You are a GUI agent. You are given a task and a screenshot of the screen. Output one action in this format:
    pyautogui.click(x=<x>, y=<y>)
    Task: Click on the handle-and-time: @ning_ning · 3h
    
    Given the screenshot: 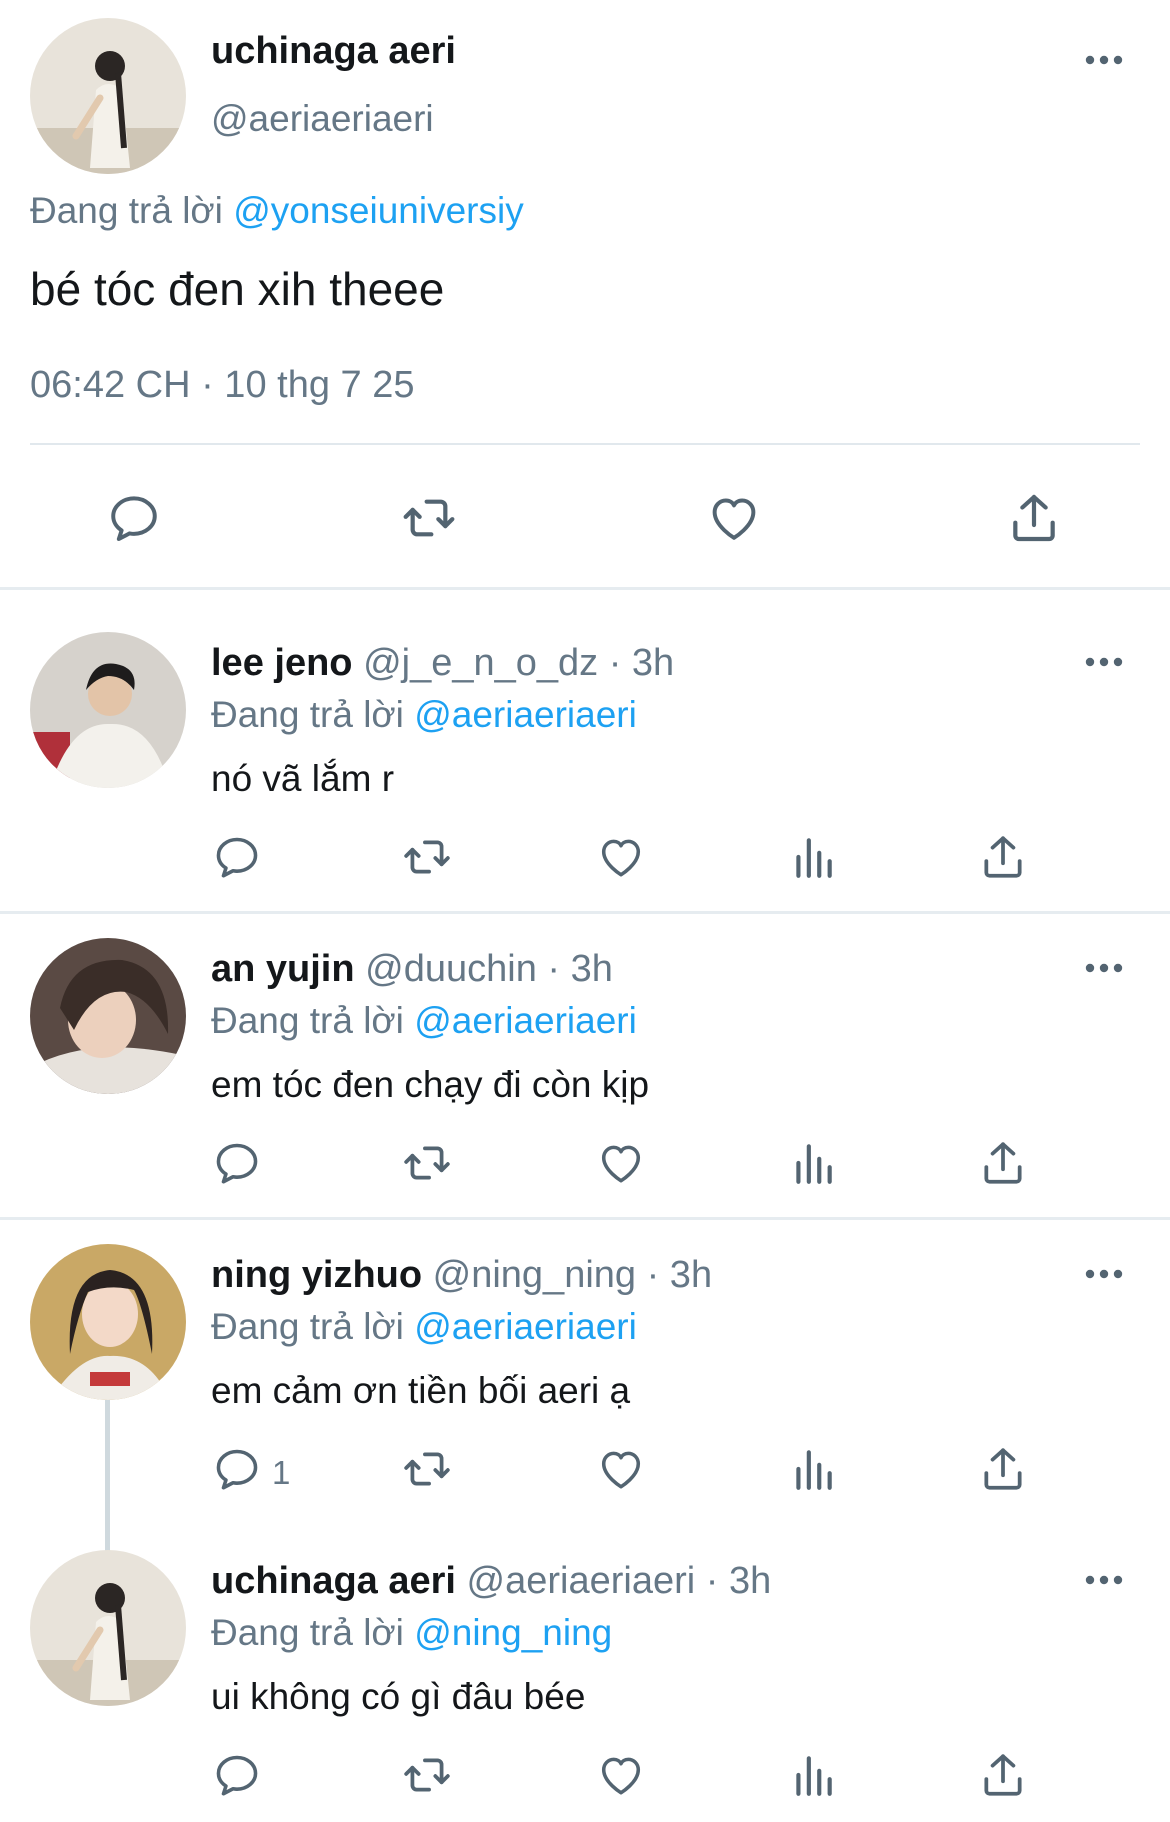 What is the action you would take?
    pyautogui.click(x=572, y=1275)
    